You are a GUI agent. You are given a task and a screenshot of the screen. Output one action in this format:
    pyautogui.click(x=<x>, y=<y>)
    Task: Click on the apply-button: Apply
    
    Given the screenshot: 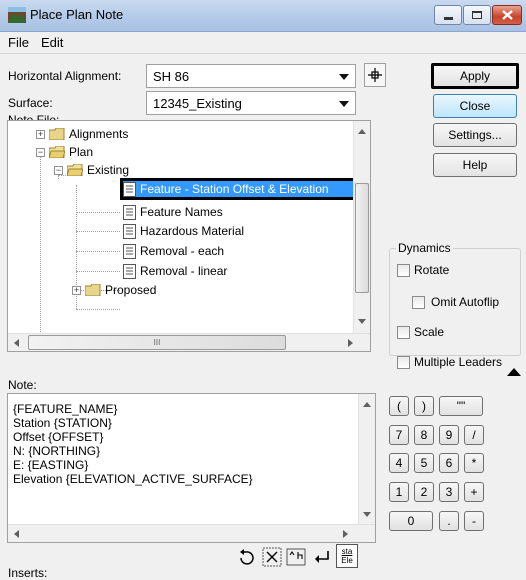 What is the action you would take?
    pyautogui.click(x=475, y=76)
    